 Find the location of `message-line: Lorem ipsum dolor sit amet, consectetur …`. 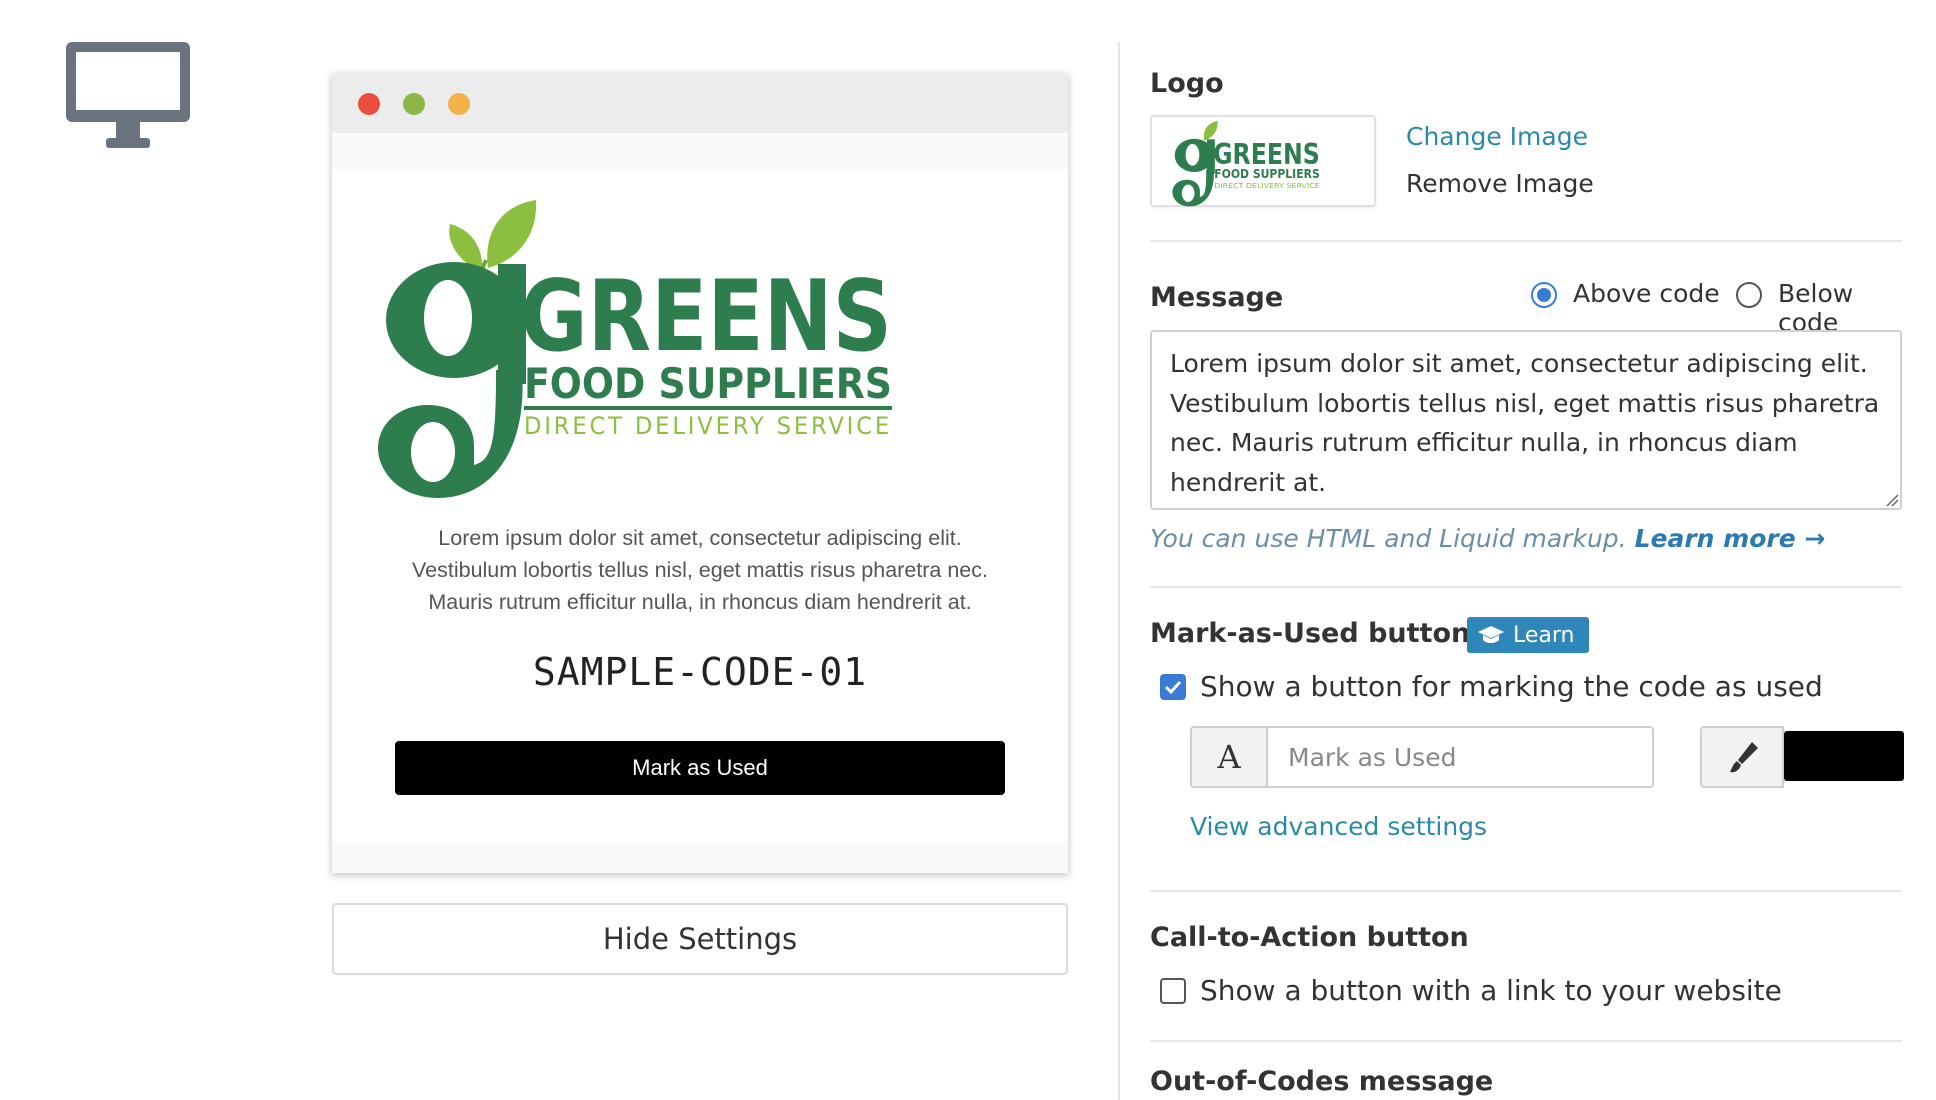

message-line: Lorem ipsum dolor sit amet, consectetur … is located at coordinates (700, 538).